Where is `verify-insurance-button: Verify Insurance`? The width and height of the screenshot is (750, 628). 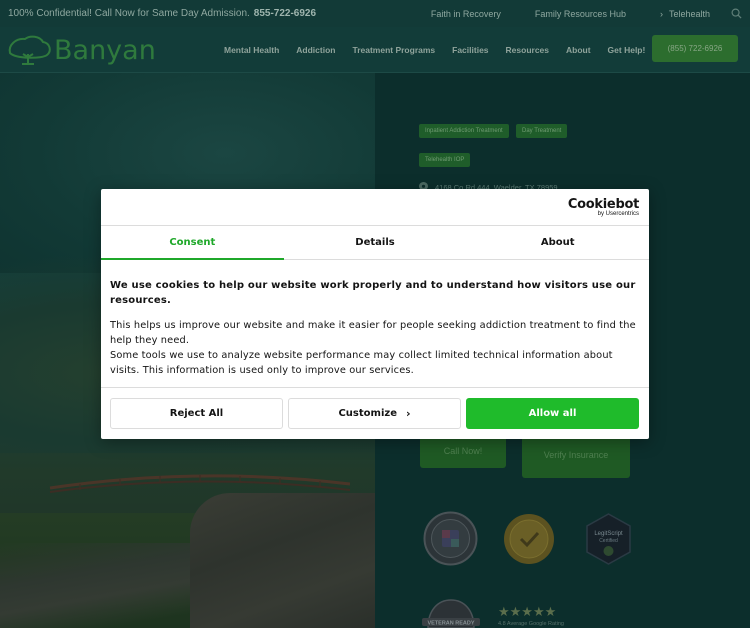 verify-insurance-button: Verify Insurance is located at coordinates (576, 455).